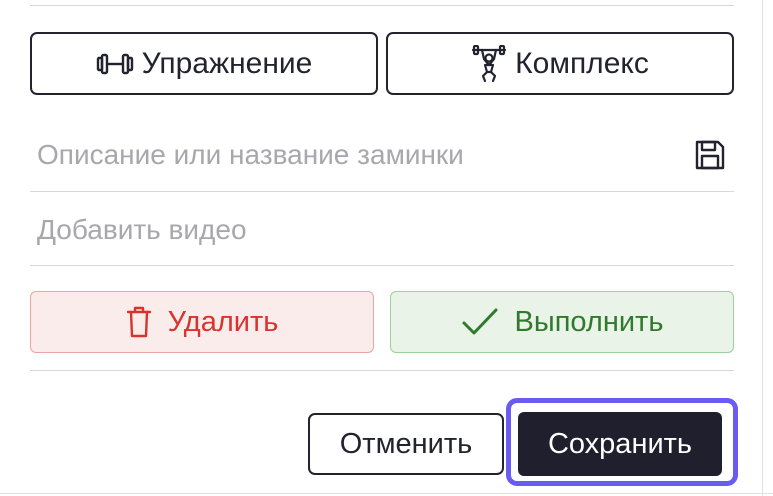 This screenshot has width=773, height=496. I want to click on complete-button: Выполнить, so click(562, 322).